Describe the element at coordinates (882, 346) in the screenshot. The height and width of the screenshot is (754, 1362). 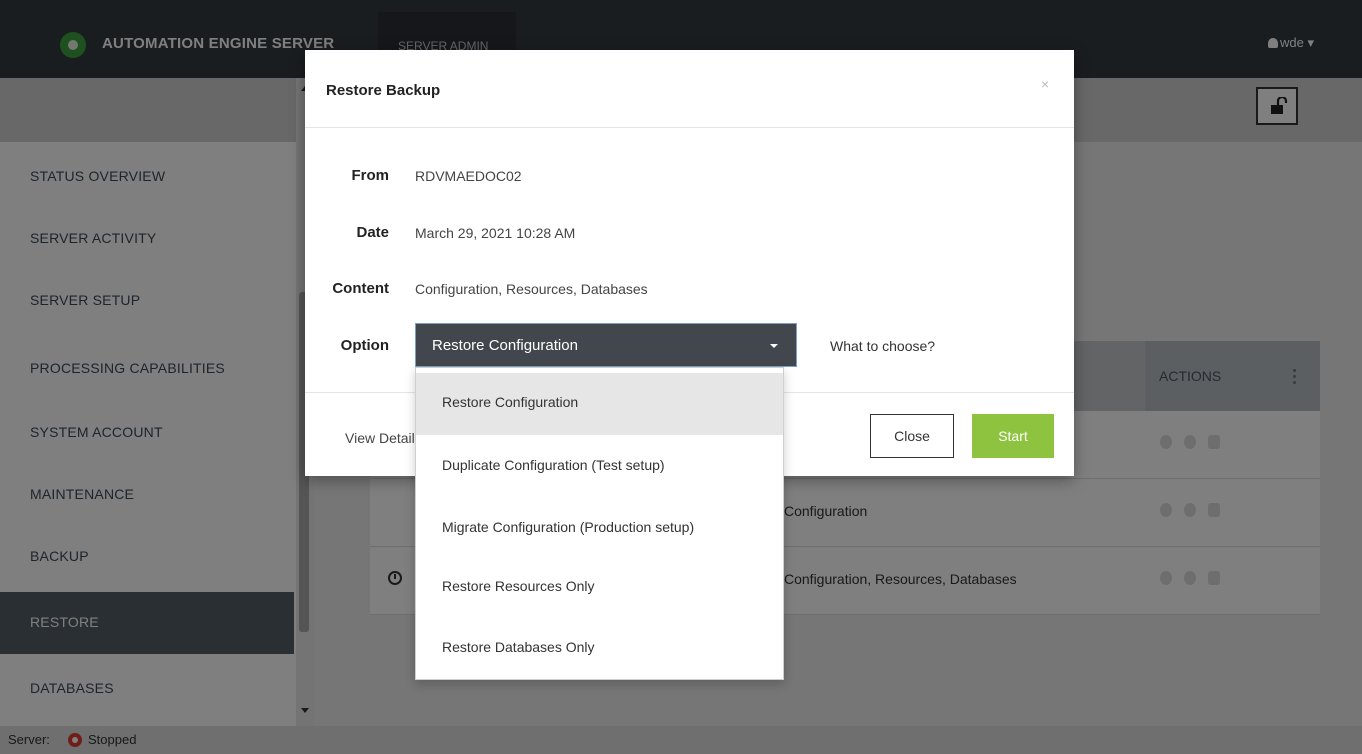
I see `what-to-choose-link: What to choose?` at that location.